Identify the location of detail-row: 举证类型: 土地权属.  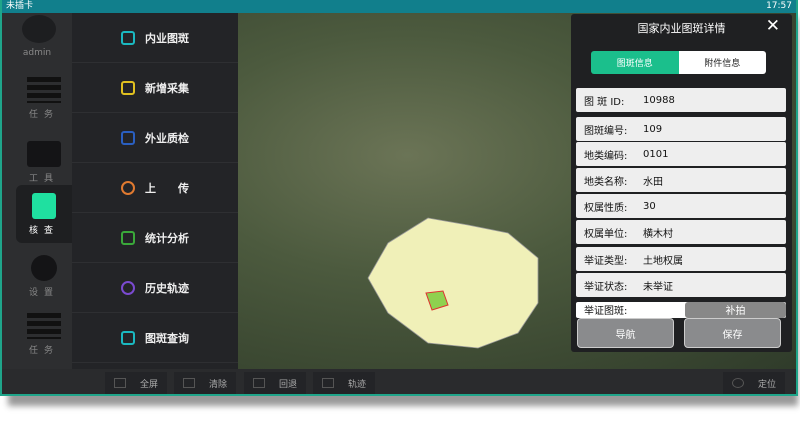
(681, 259).